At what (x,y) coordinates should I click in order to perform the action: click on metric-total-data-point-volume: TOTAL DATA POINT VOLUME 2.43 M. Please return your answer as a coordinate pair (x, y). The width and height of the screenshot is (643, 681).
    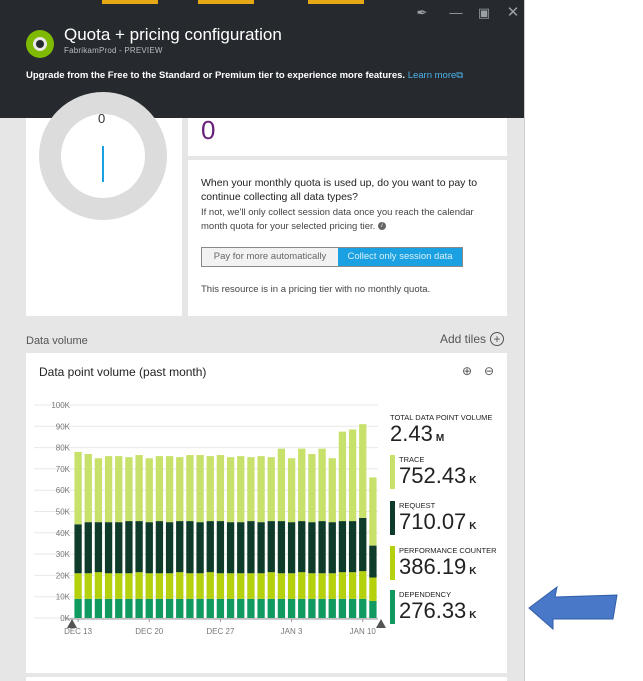
    Looking at the image, I should click on (448, 431).